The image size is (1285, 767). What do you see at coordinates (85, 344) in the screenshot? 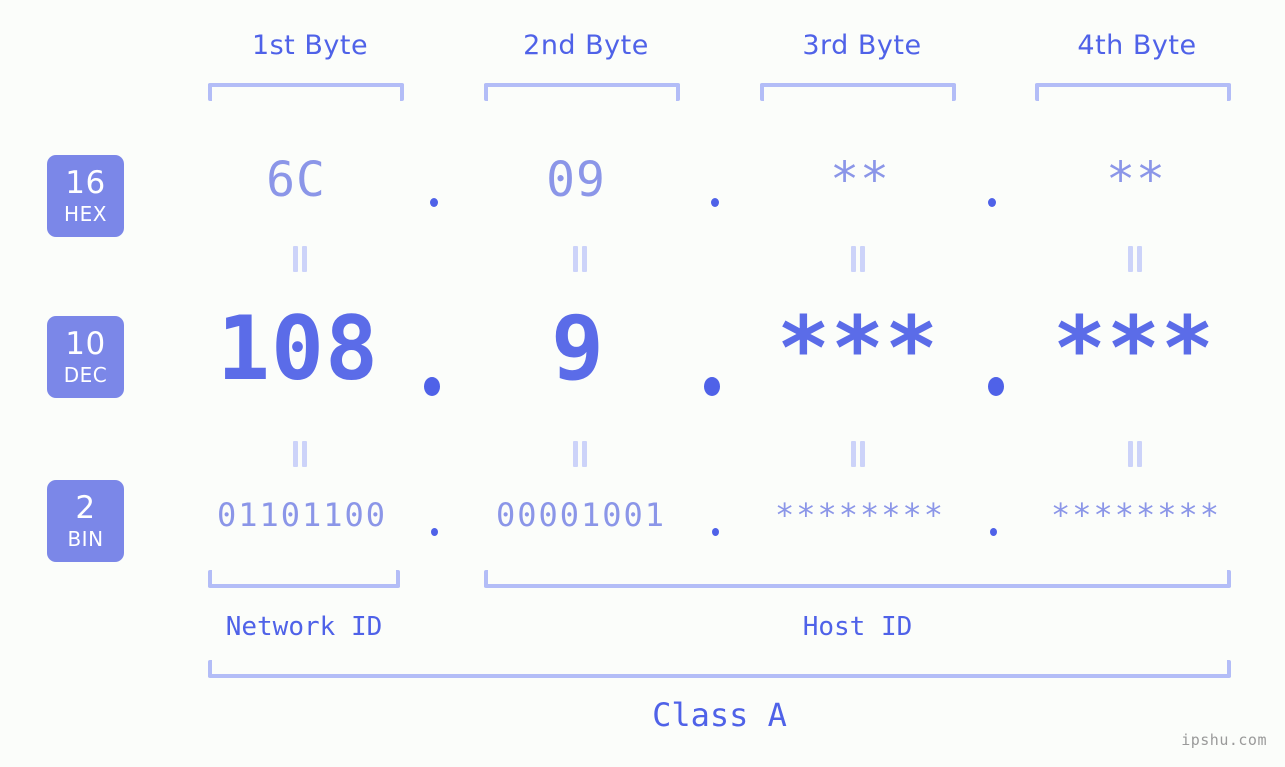
I see `badge-dec-number: 10` at bounding box center [85, 344].